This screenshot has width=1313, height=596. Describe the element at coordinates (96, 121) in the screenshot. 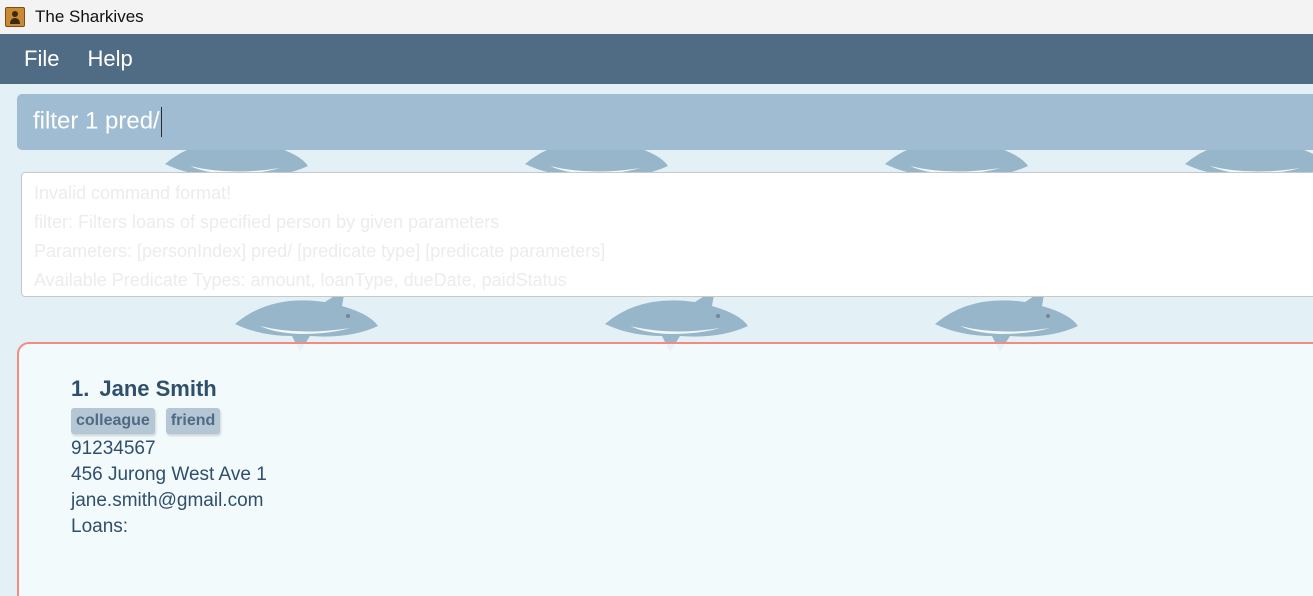

I see `command-input-text: filter 1 pred/` at that location.